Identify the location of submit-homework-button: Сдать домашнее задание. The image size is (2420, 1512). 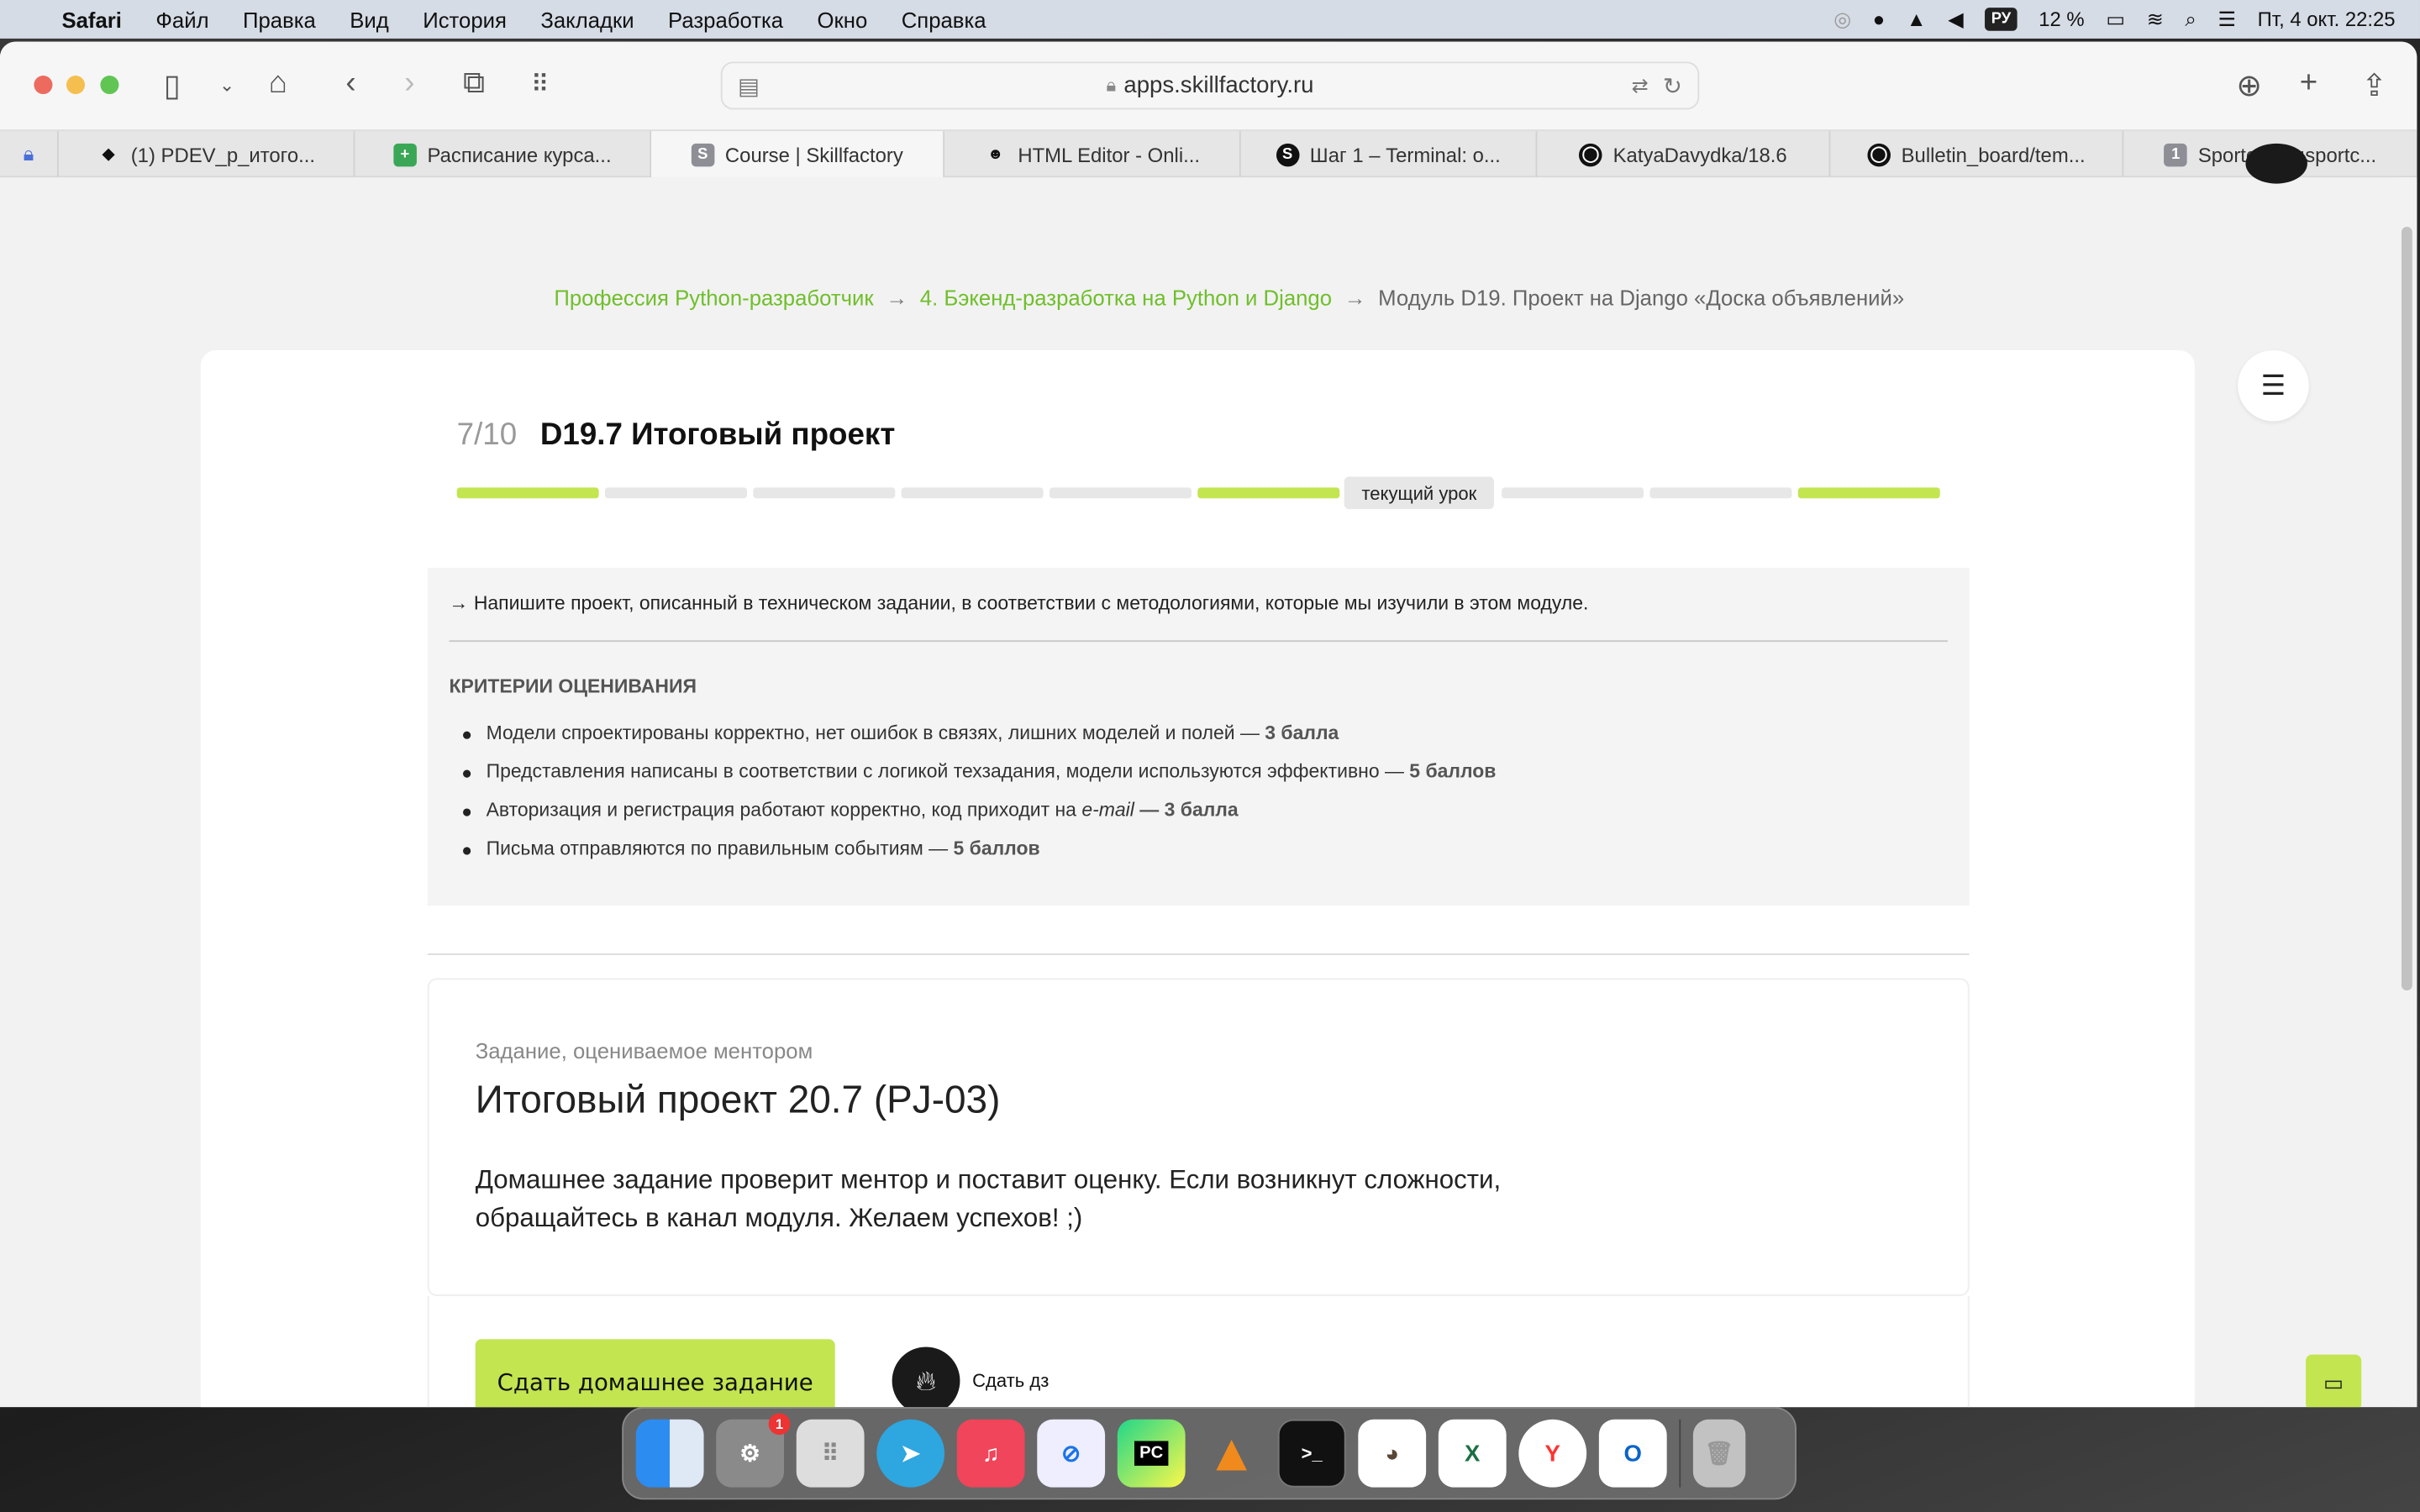
(655, 1373).